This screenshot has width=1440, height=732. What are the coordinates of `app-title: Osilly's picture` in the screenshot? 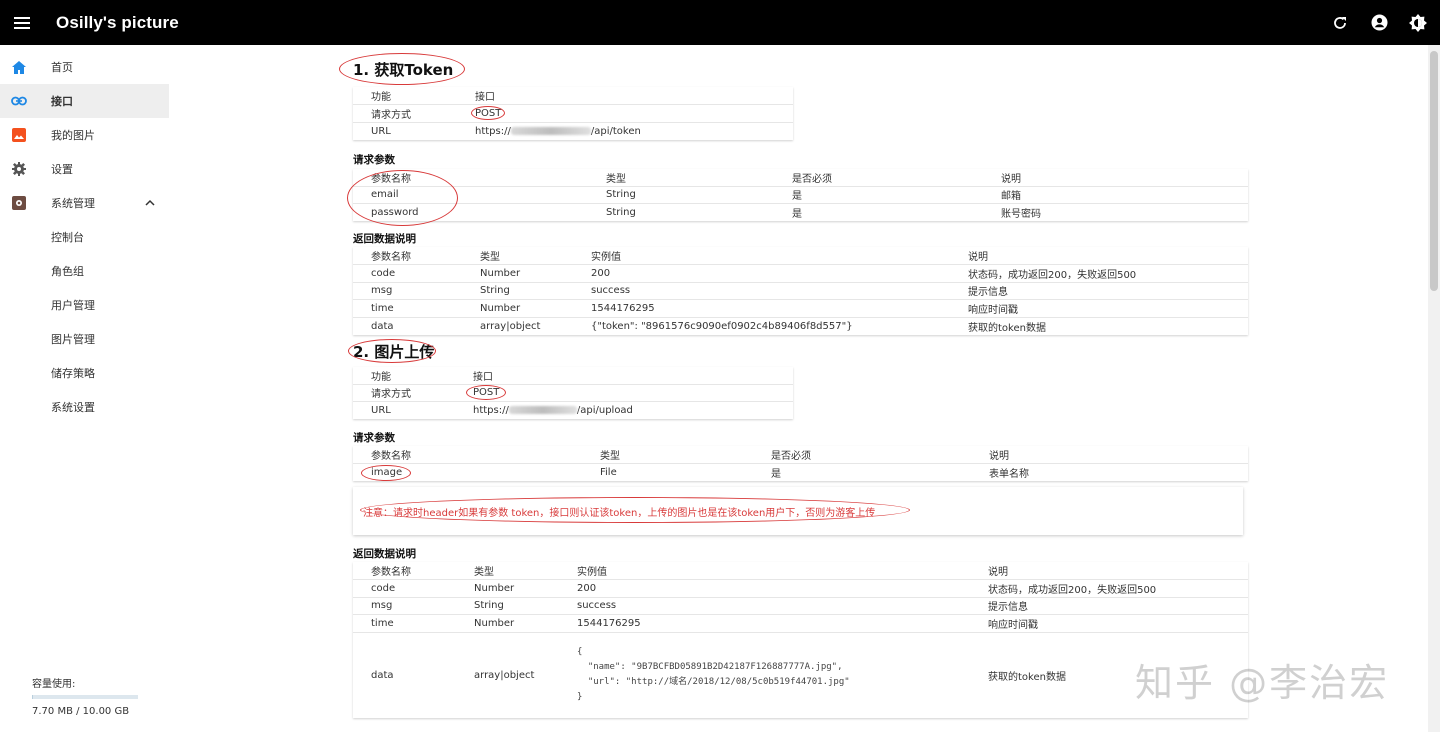 It's located at (117, 22).